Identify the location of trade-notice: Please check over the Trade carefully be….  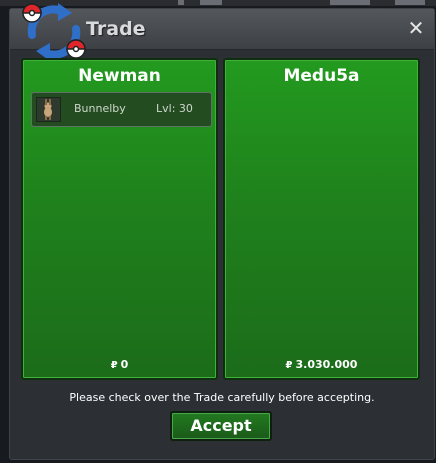
(222, 397).